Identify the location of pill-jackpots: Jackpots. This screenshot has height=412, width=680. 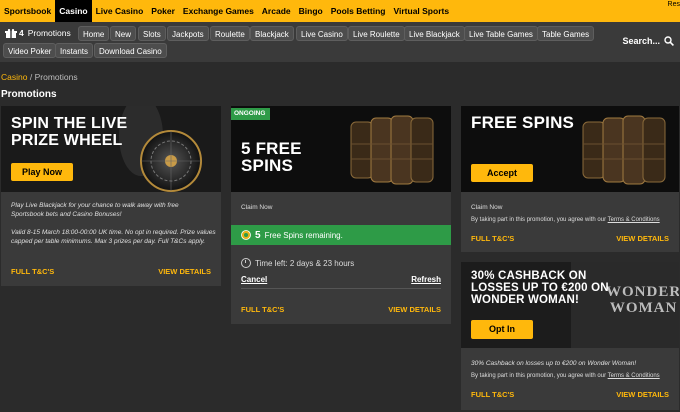
(188, 33).